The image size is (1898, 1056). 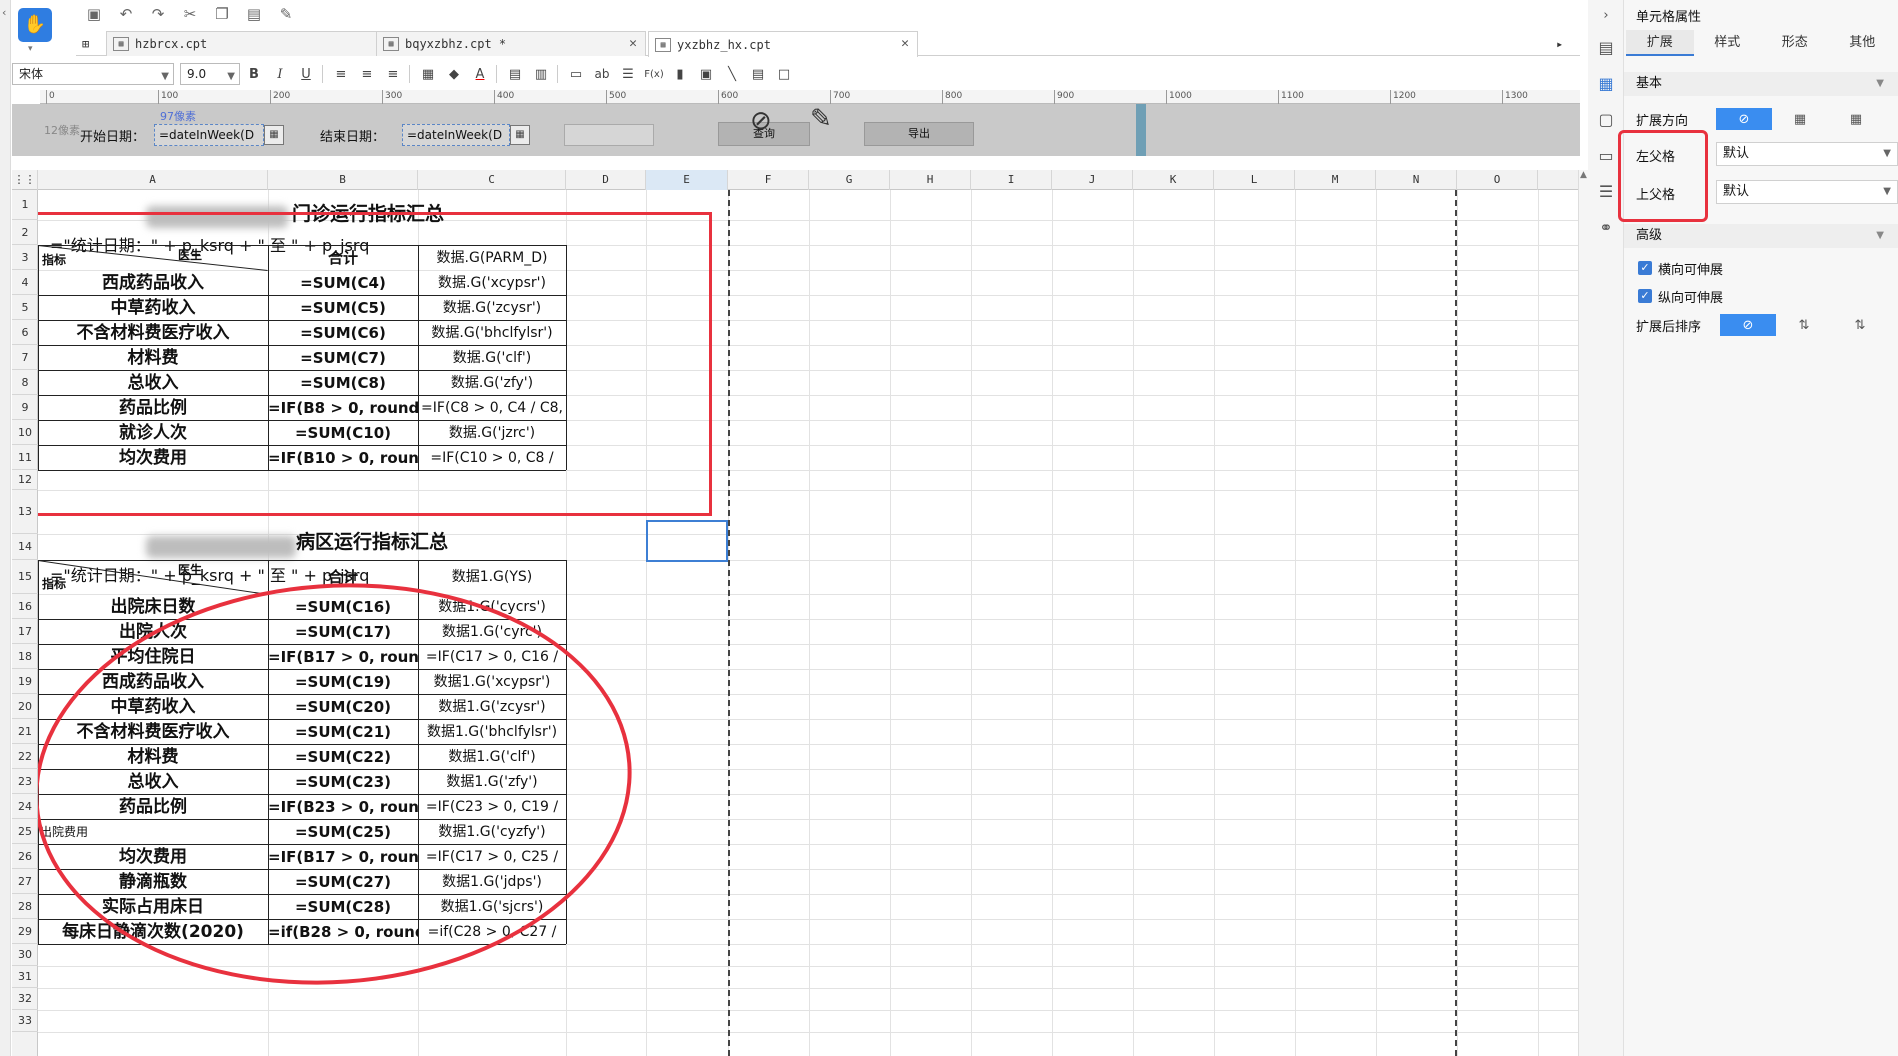 I want to click on bar-chart-icon: ▮, so click(x=680, y=74).